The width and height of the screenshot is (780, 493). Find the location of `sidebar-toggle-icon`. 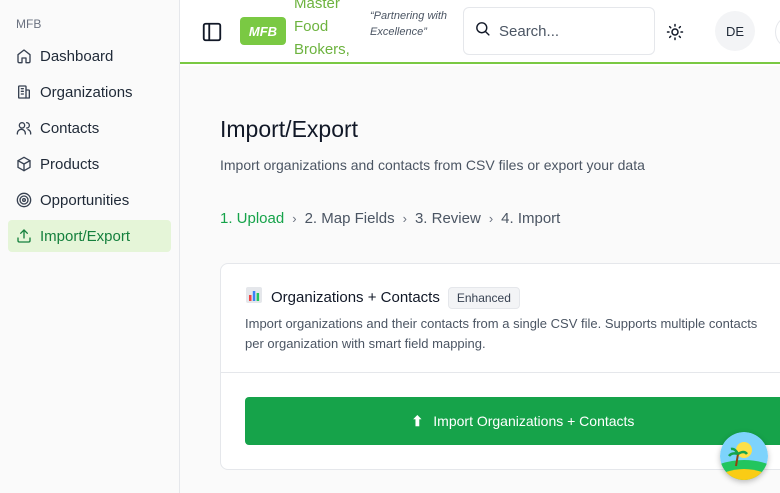

sidebar-toggle-icon is located at coordinates (212, 32).